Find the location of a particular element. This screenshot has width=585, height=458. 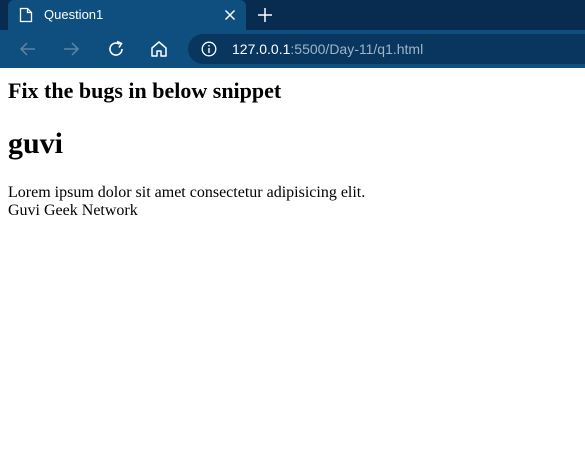

back-button is located at coordinates (28, 49).